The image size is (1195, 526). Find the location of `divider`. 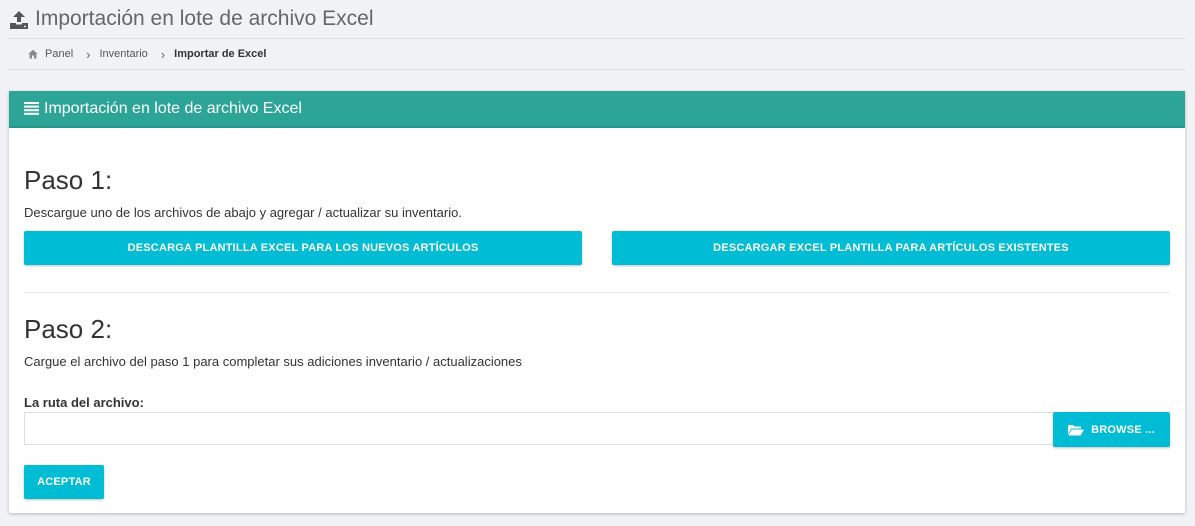

divider is located at coordinates (597, 292).